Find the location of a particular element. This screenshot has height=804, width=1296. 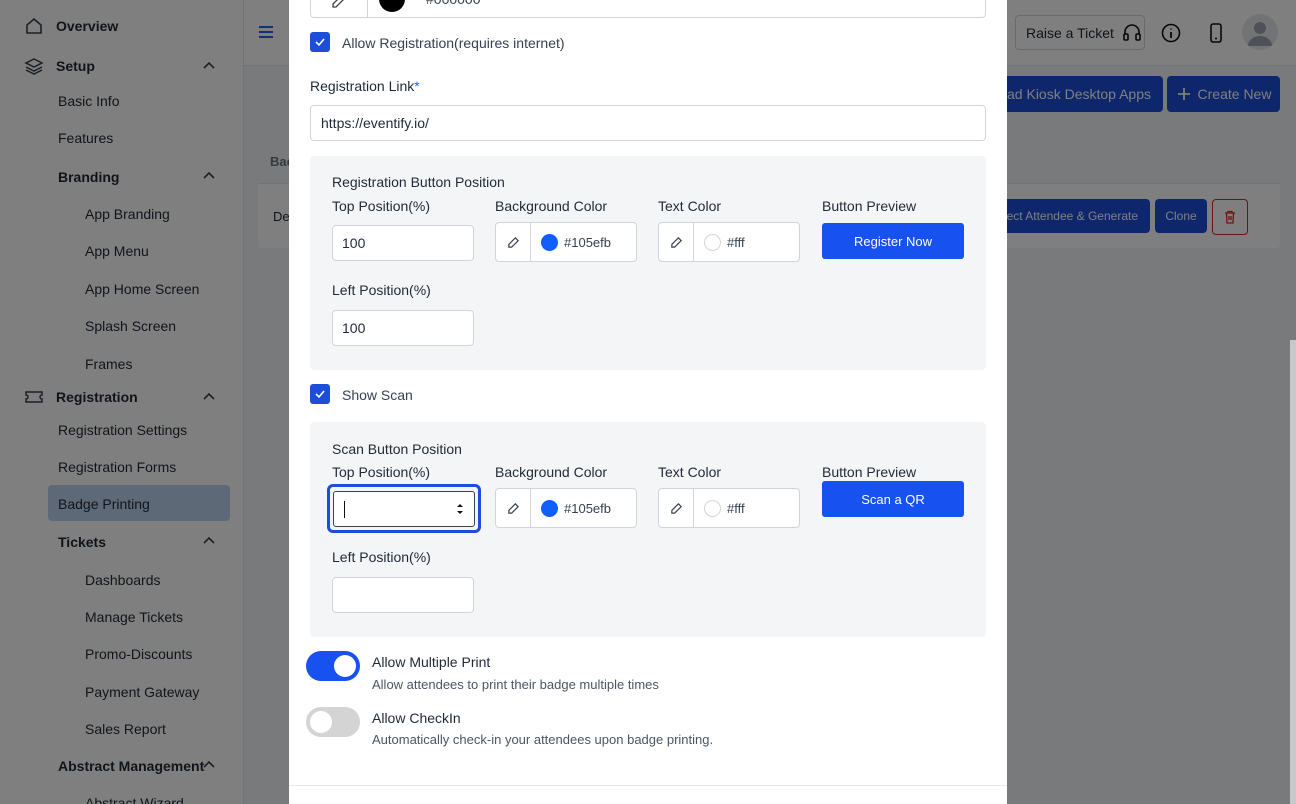

register-now-preview-button: Register Now is located at coordinates (893, 241).